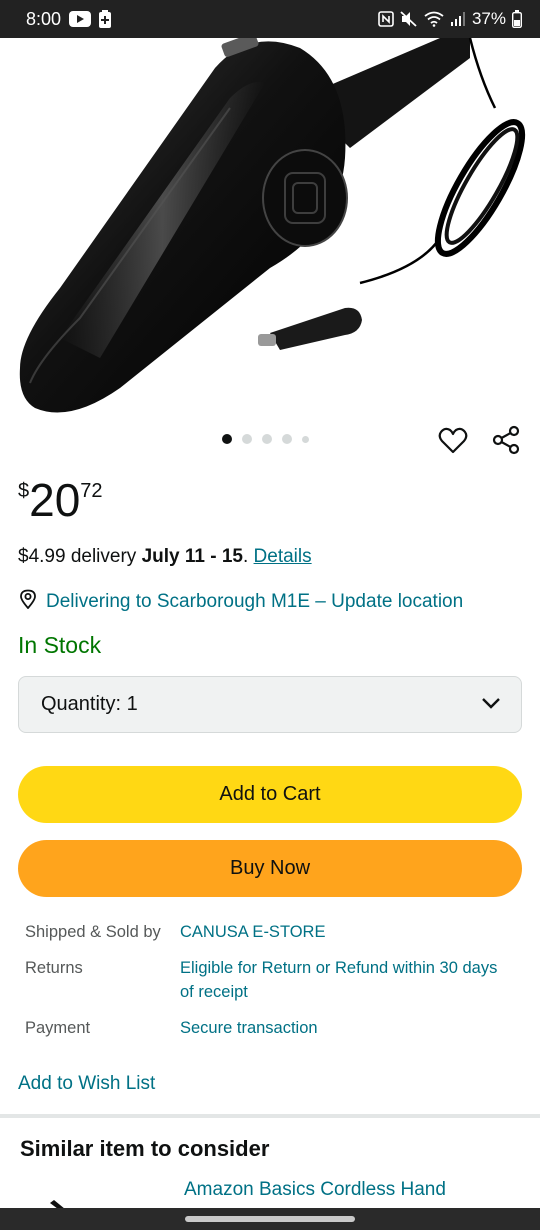 This screenshot has height=1230, width=540. I want to click on mute-icon, so click(409, 19).